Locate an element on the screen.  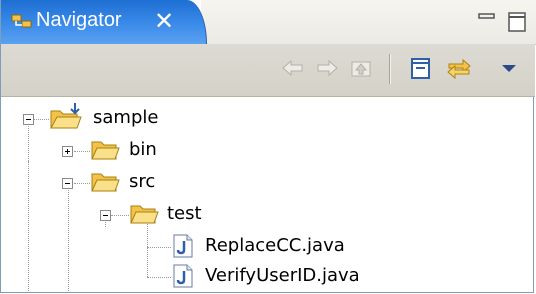
tree-item-src: src is located at coordinates (268, 183).